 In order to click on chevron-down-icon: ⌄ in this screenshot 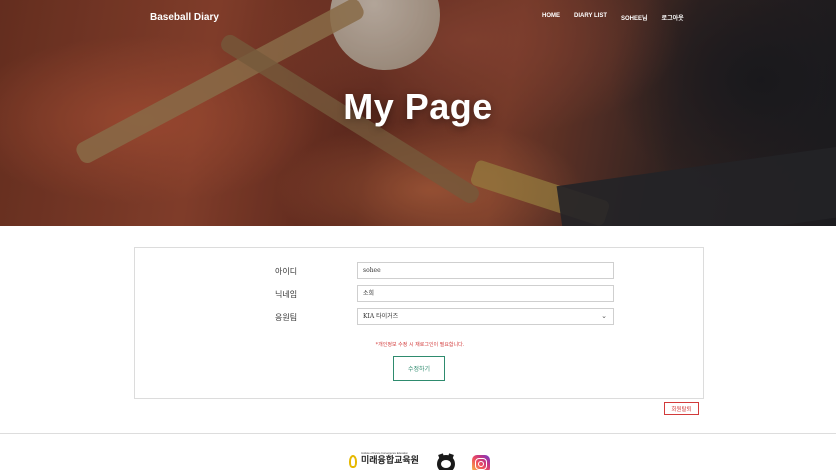, I will do `click(604, 316)`.